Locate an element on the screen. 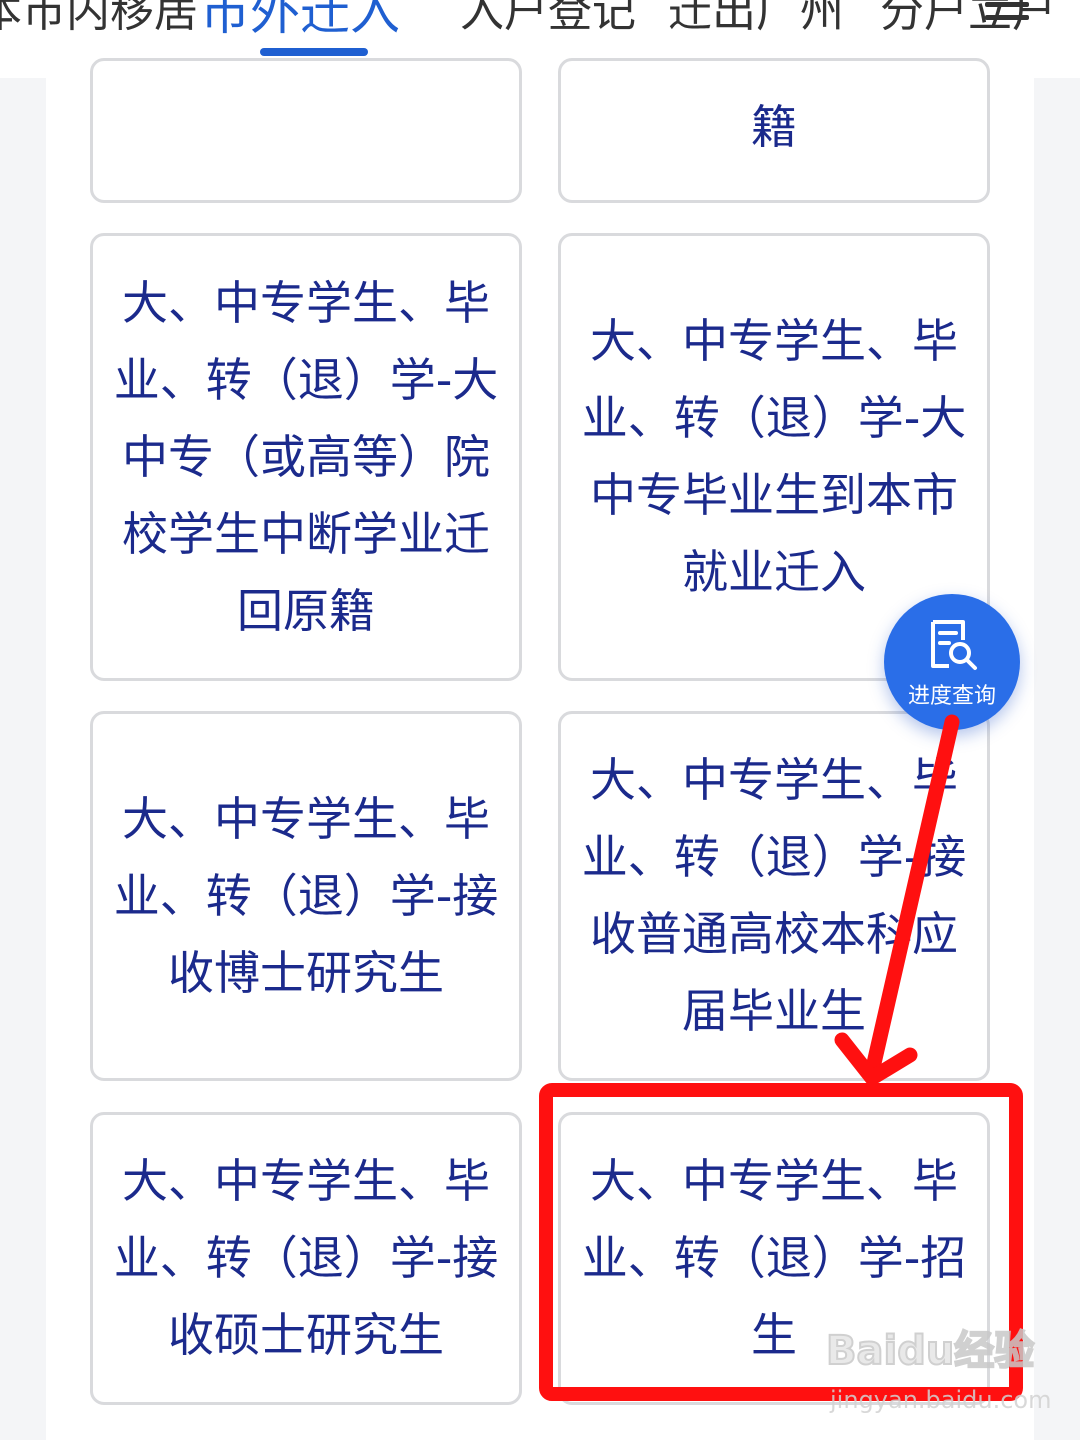 The image size is (1080, 1440). progress-query-label: 进度查询 is located at coordinates (951, 696).